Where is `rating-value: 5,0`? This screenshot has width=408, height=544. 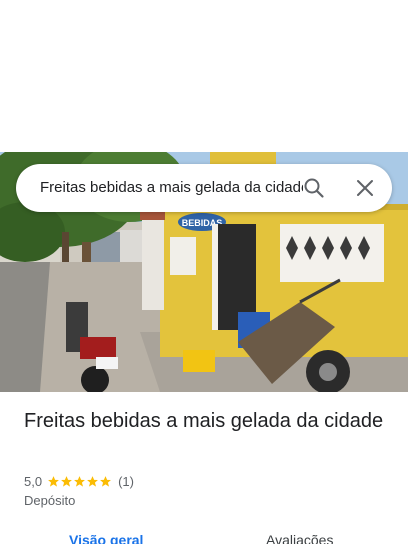 rating-value: 5,0 is located at coordinates (33, 481).